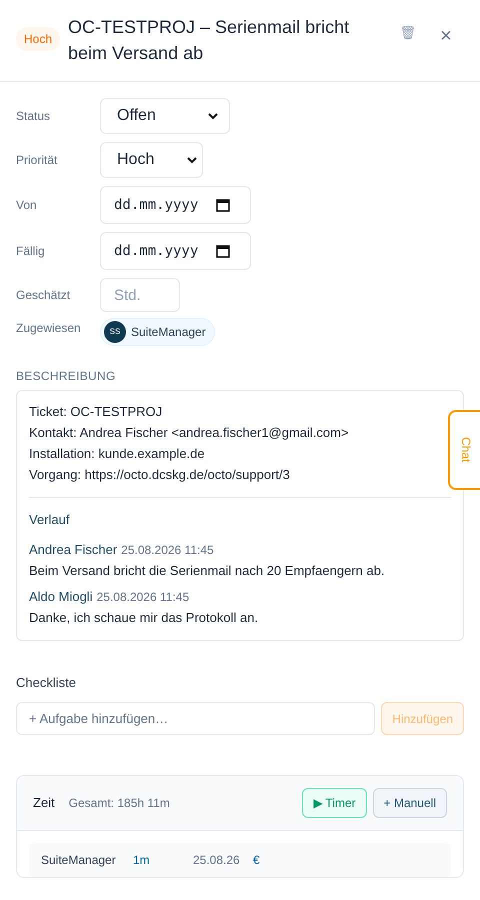 This screenshot has height=900, width=480. What do you see at coordinates (79, 860) in the screenshot?
I see `entry-user: SuiteManager` at bounding box center [79, 860].